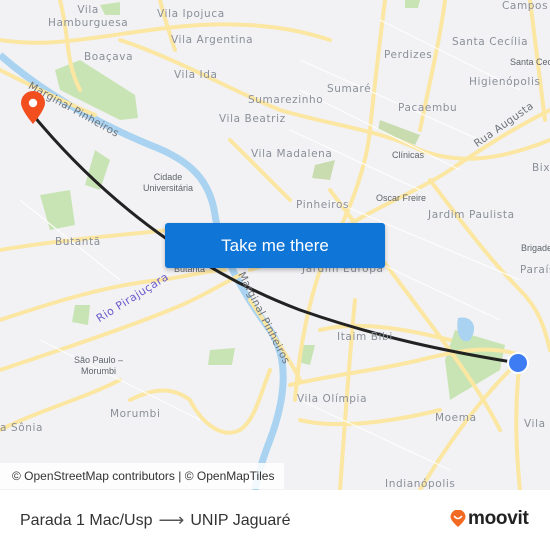 This screenshot has width=550, height=550. Describe the element at coordinates (86, 520) in the screenshot. I see `origin-name: Parada 1 Mac/Usp` at that location.